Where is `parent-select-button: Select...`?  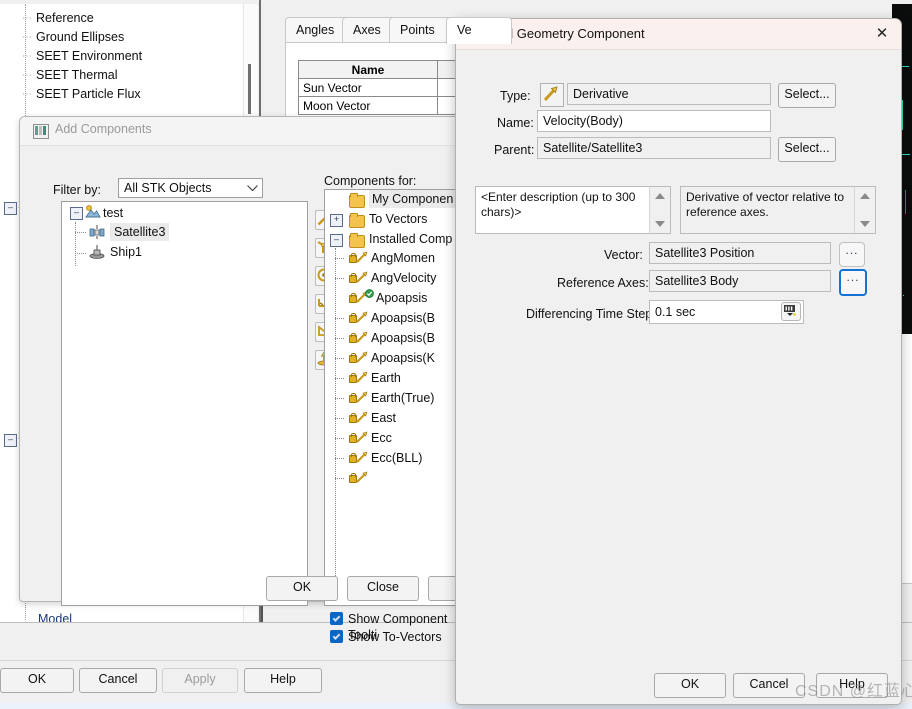
parent-select-button: Select... is located at coordinates (807, 149).